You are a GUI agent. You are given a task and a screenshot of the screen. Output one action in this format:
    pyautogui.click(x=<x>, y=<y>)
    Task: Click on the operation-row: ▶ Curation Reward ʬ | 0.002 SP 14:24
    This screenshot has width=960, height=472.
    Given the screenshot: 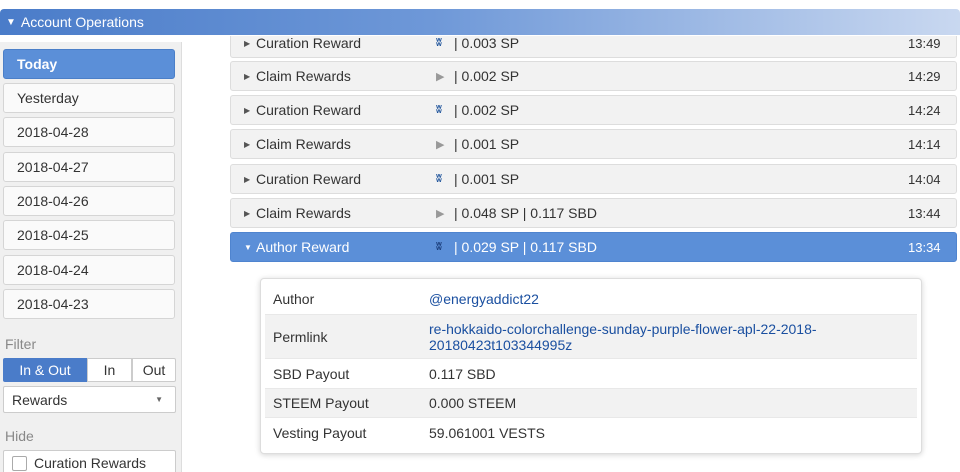 What is the action you would take?
    pyautogui.click(x=593, y=110)
    